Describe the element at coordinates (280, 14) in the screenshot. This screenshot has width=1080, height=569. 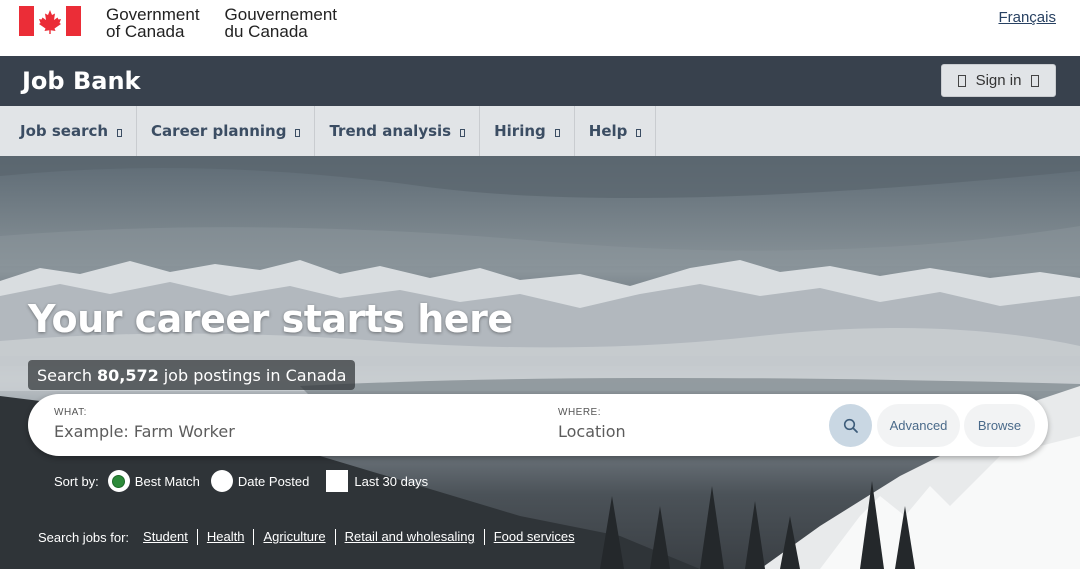
I see `gov-name-fr-1: Gouvernement` at that location.